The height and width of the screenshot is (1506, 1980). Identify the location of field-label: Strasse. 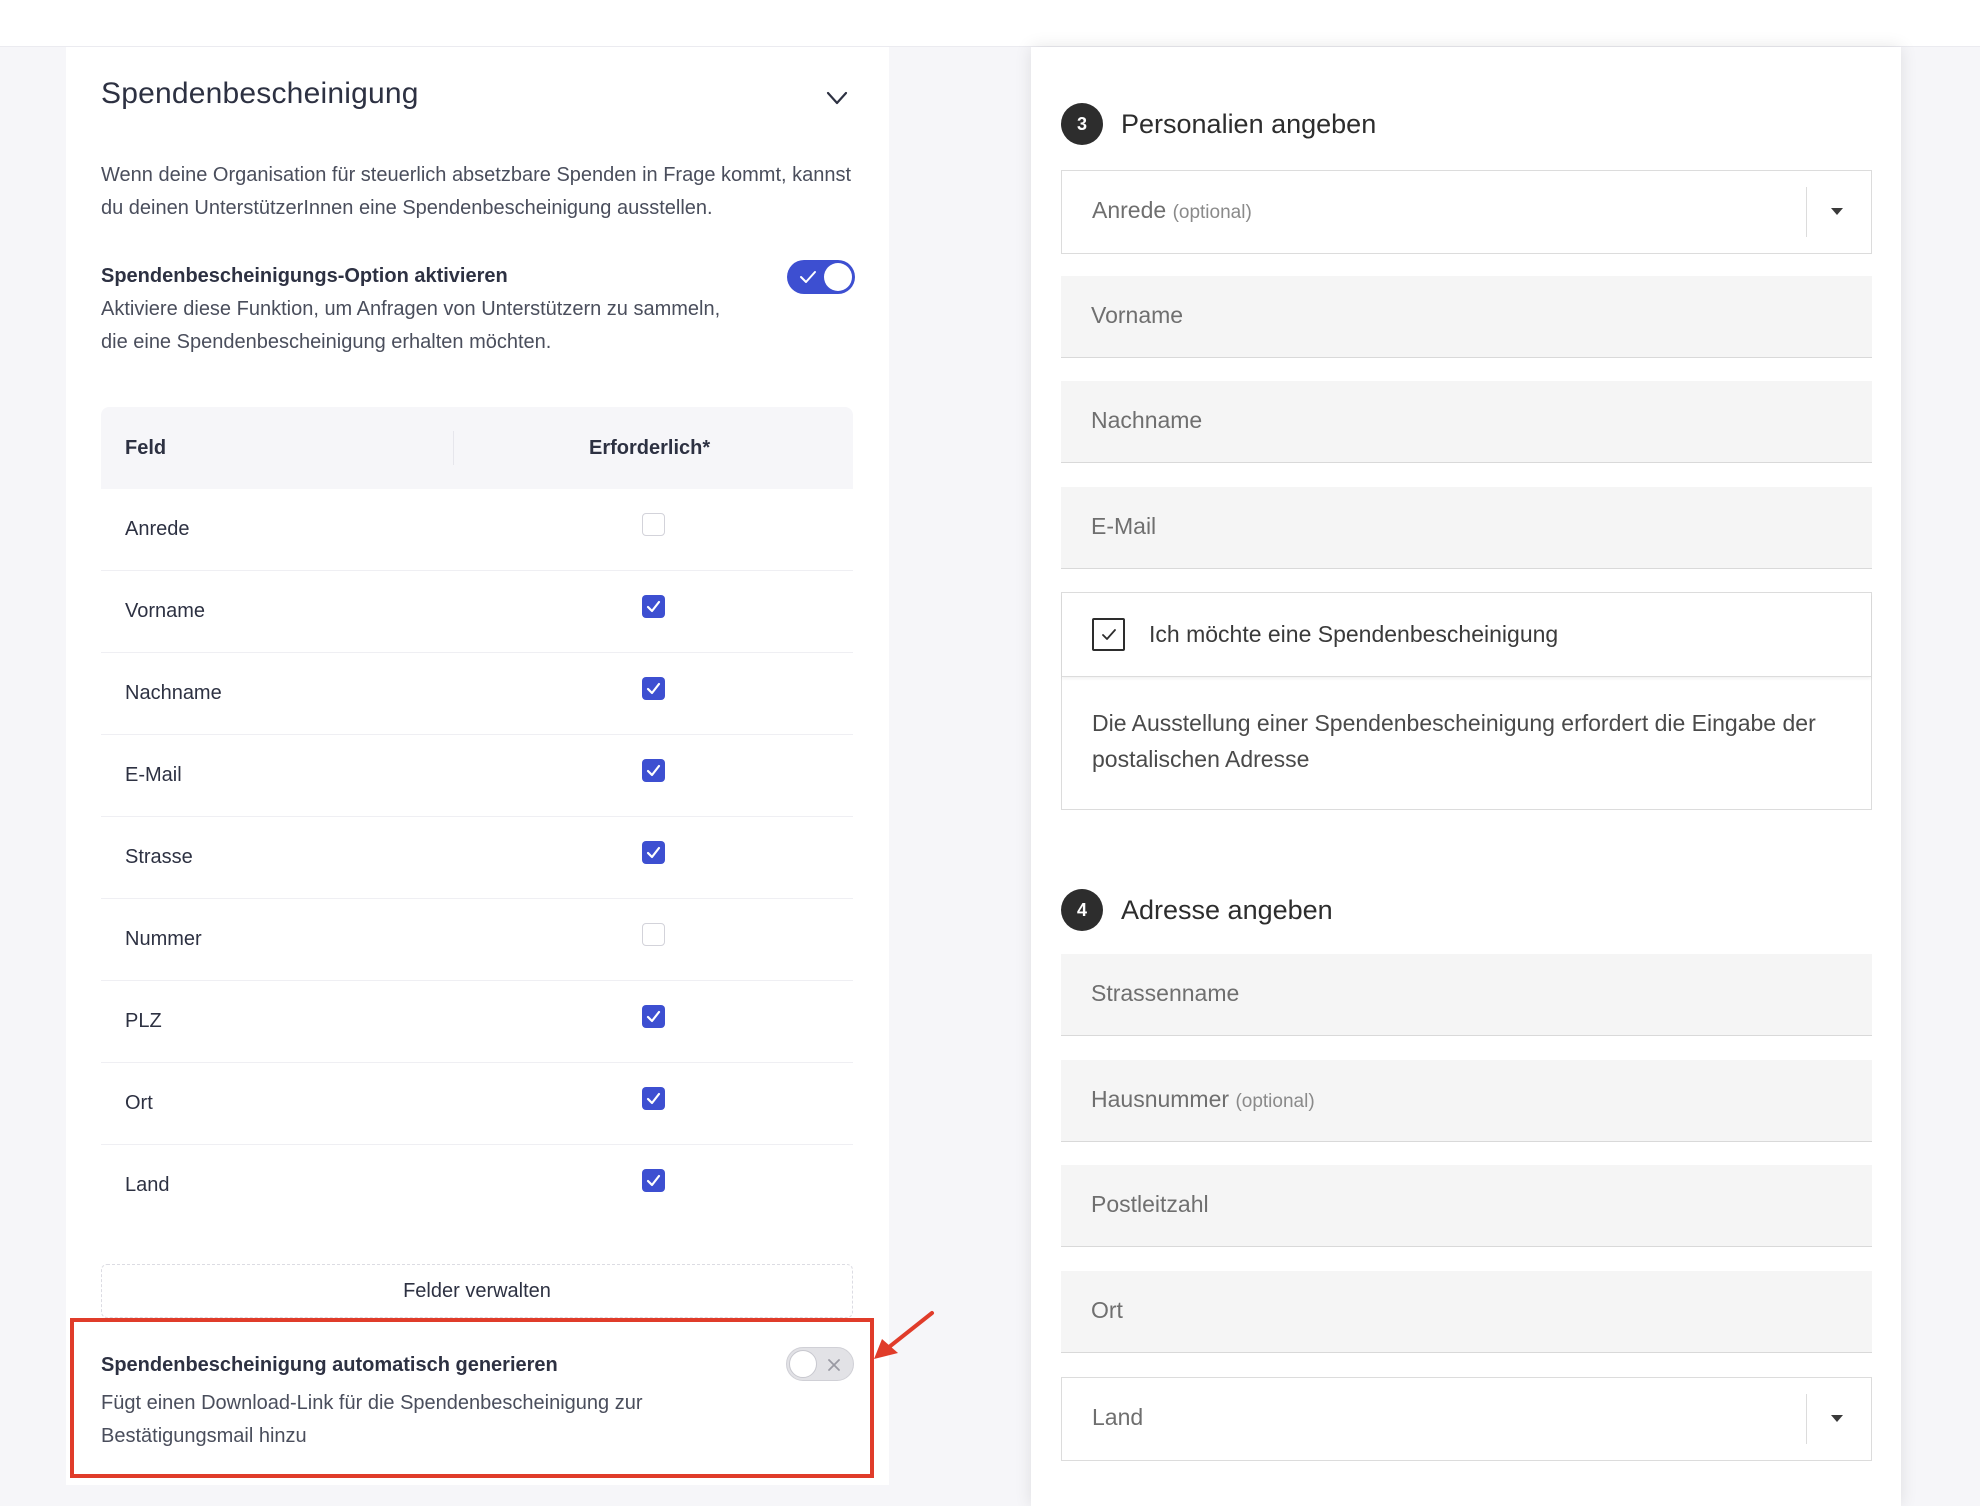
(159, 857).